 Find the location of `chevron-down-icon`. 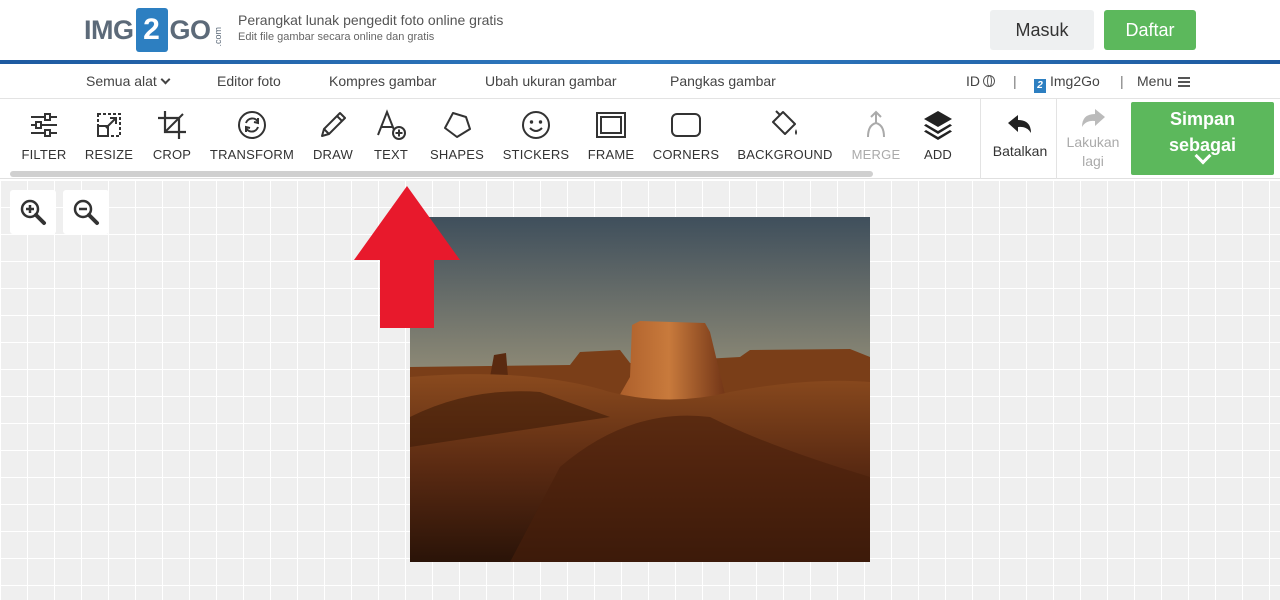

chevron-down-icon is located at coordinates (165, 79).